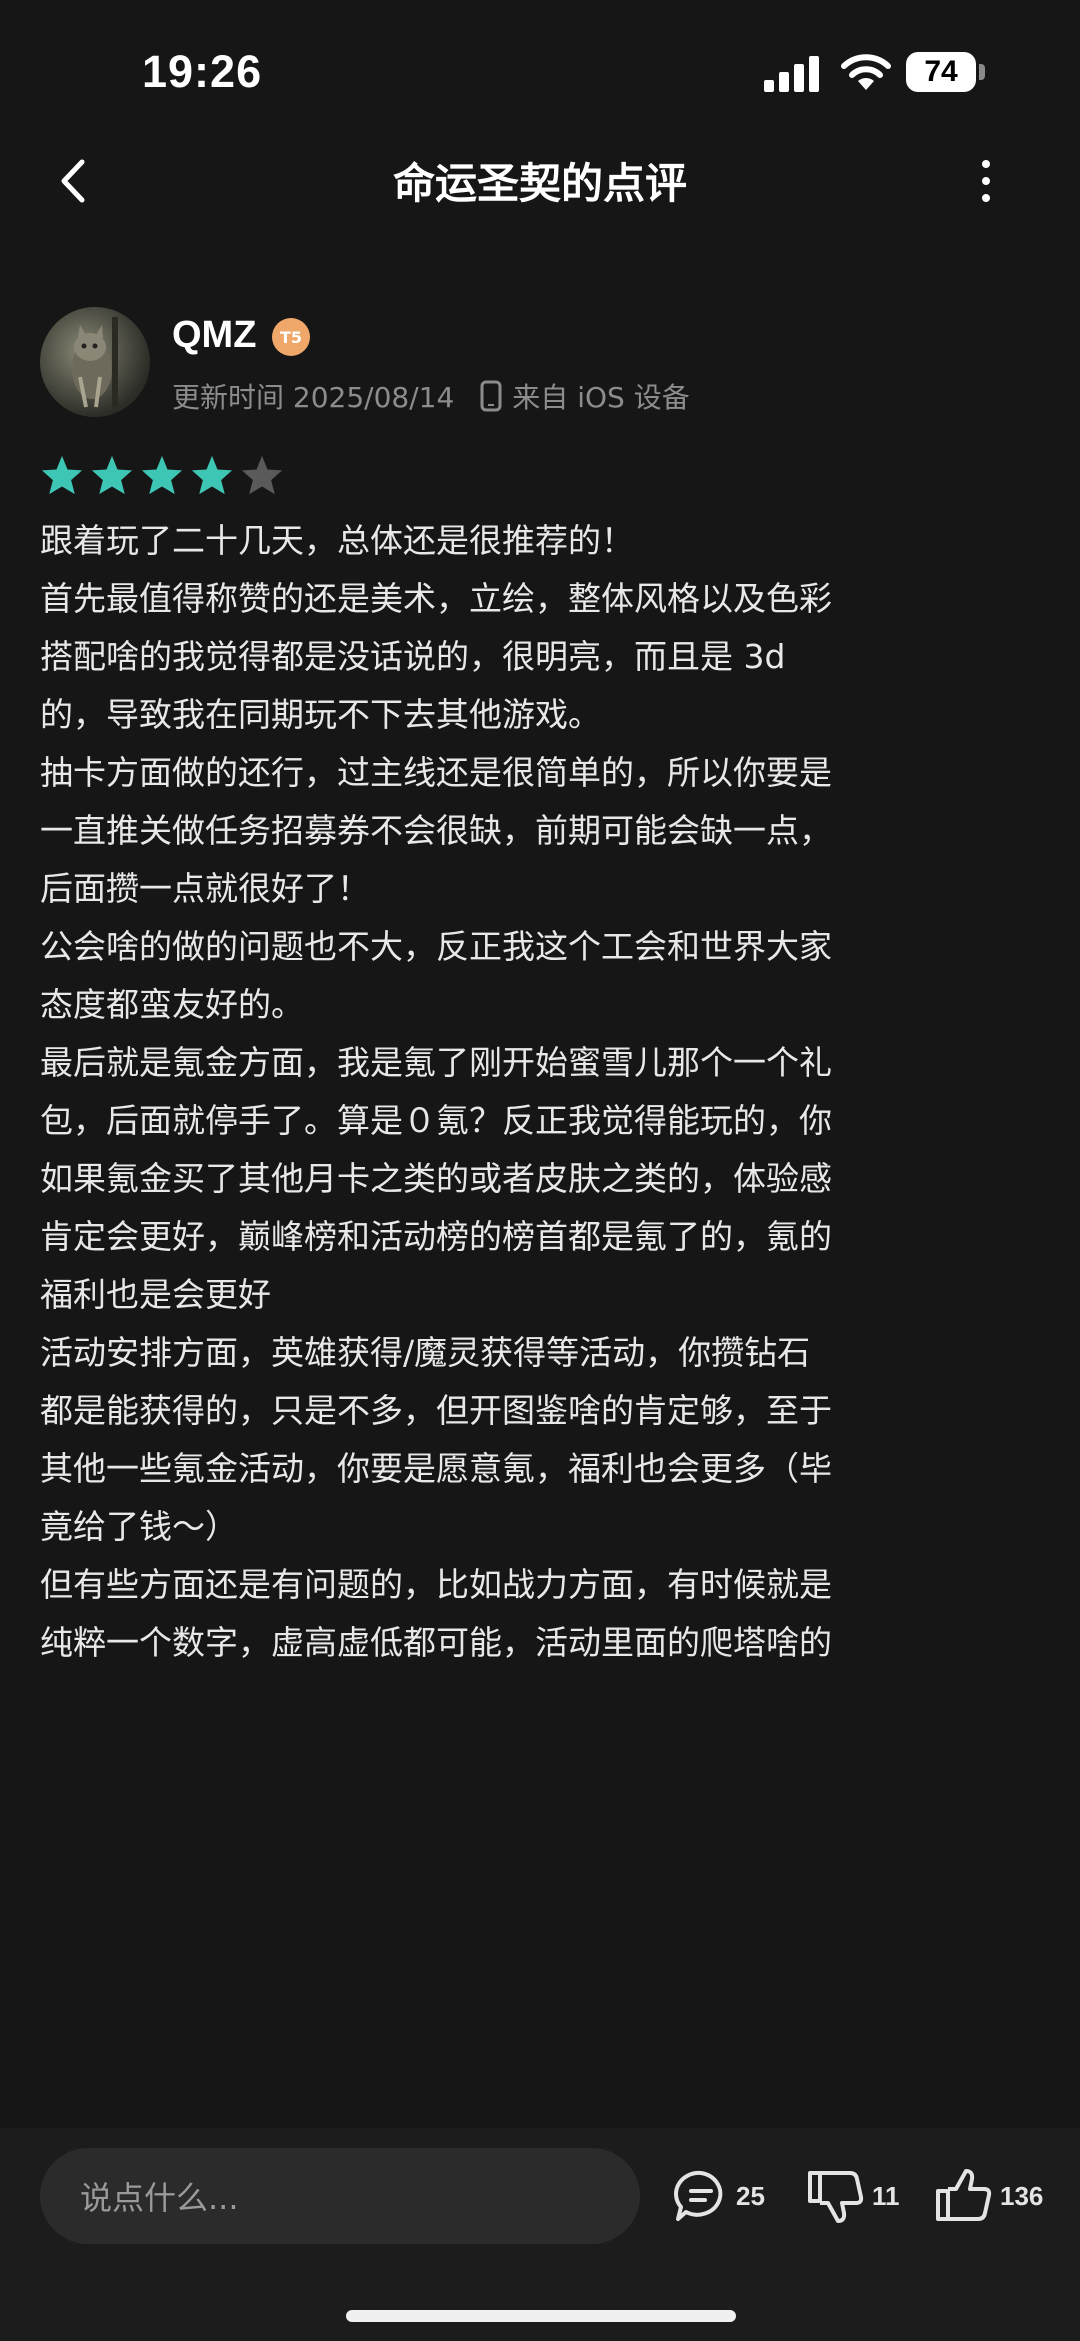  Describe the element at coordinates (886, 2195) in the screenshot. I see `dislike-count: 11` at that location.